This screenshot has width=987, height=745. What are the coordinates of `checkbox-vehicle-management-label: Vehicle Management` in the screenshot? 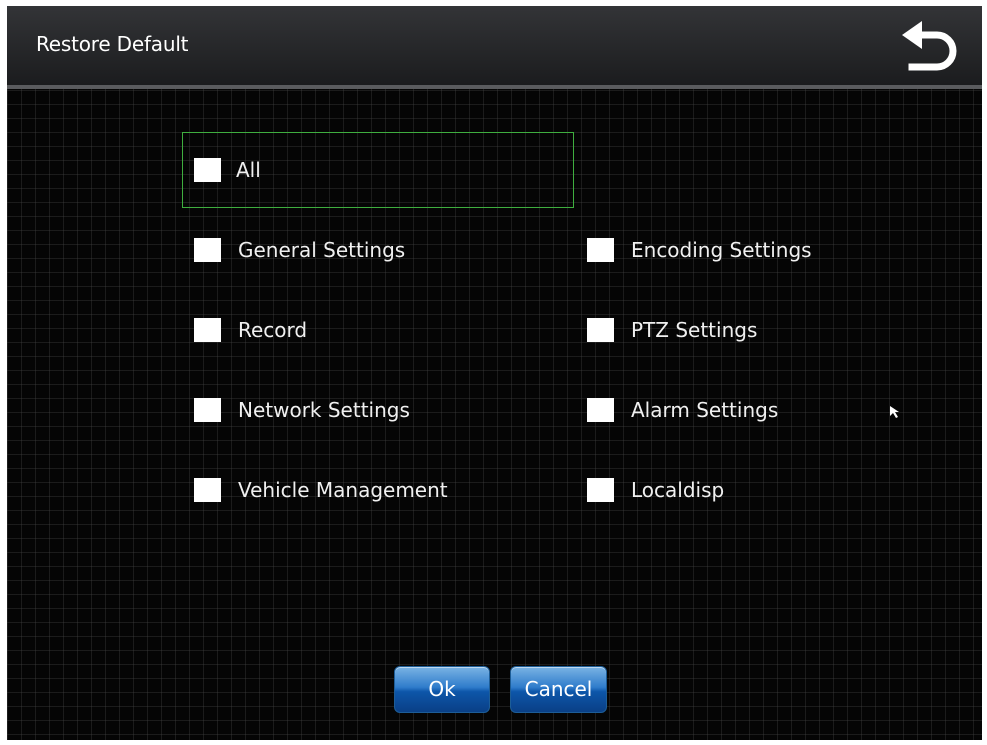 It's located at (343, 490).